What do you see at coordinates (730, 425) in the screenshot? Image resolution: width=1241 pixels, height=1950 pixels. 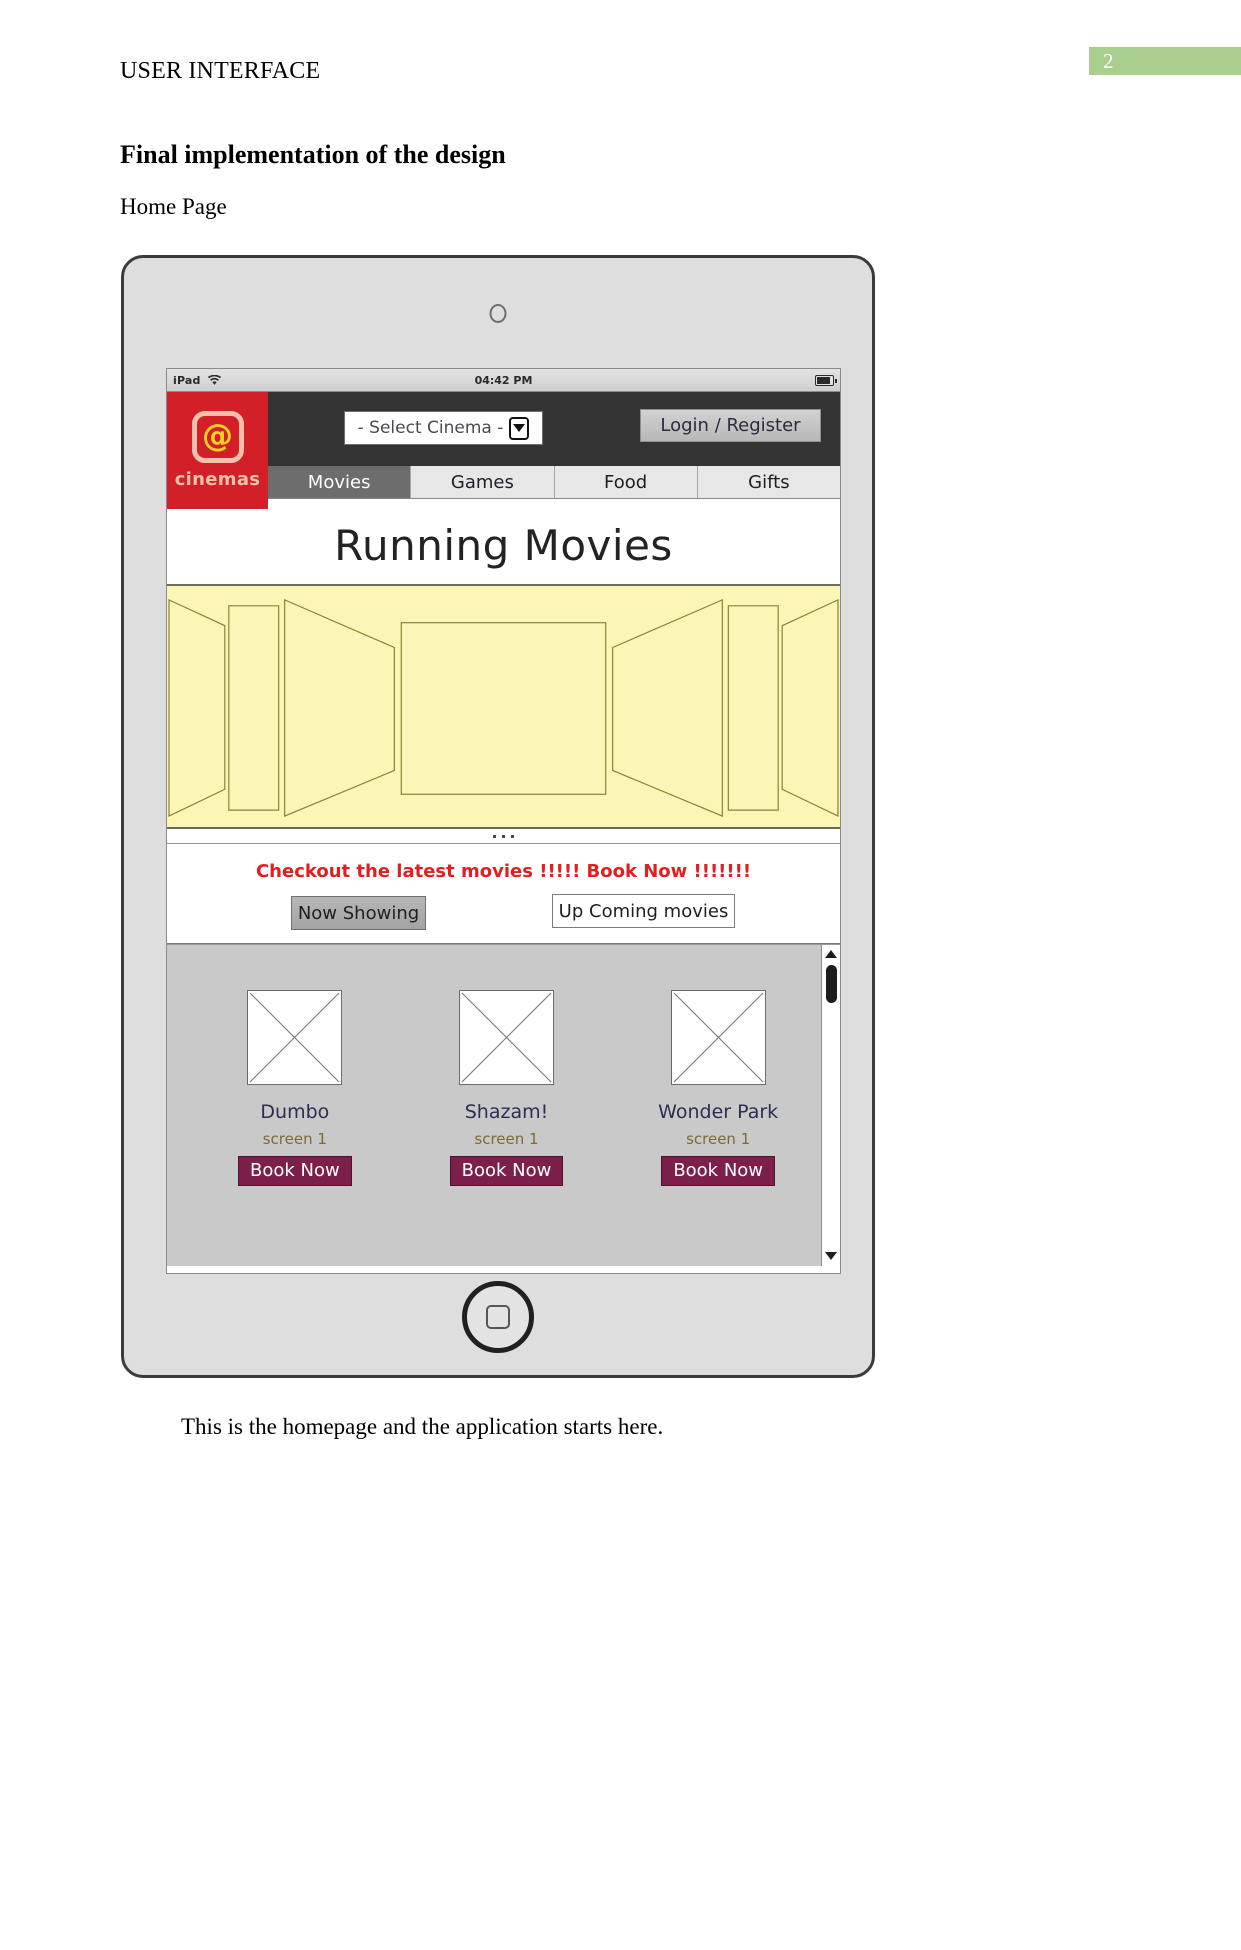 I see `login-register-button: Login / Register` at bounding box center [730, 425].